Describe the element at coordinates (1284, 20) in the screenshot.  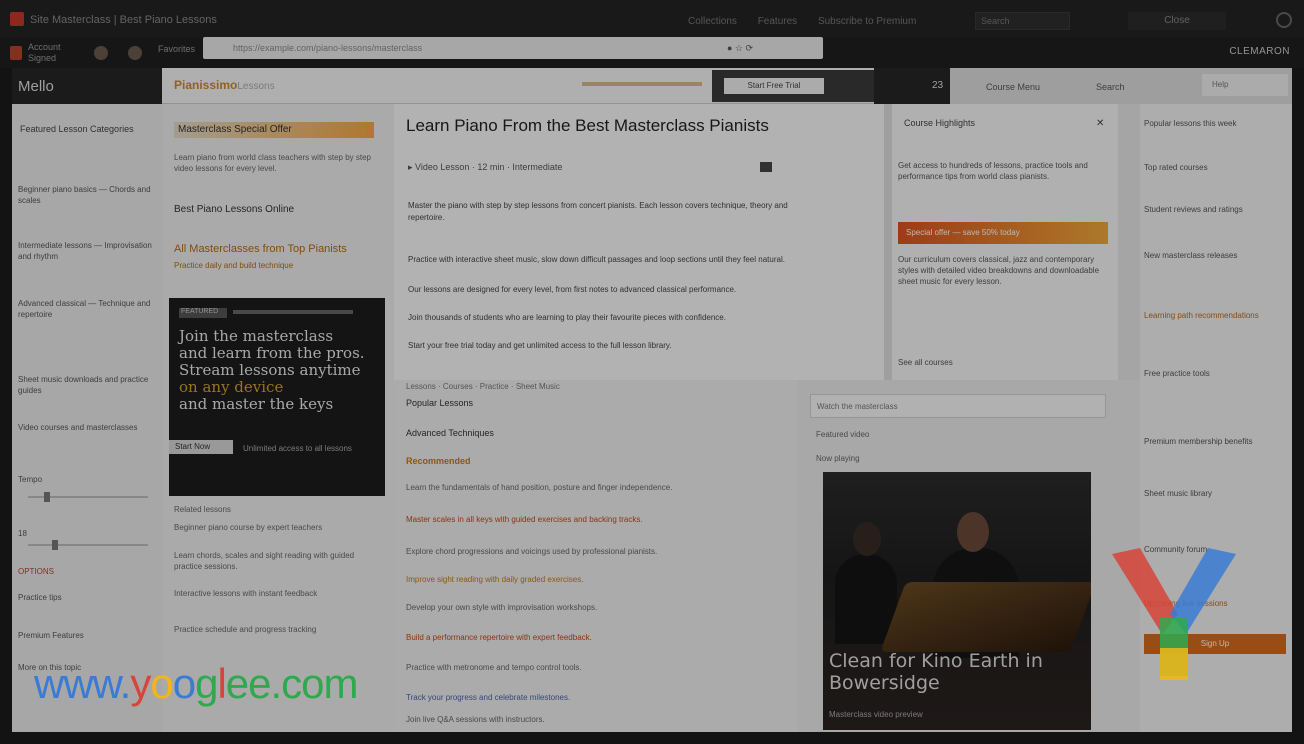
I see `gear-icon` at that location.